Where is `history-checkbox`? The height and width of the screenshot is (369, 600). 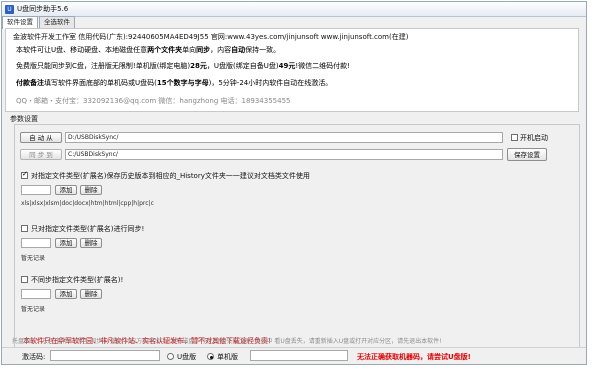
history-checkbox is located at coordinates (24, 174).